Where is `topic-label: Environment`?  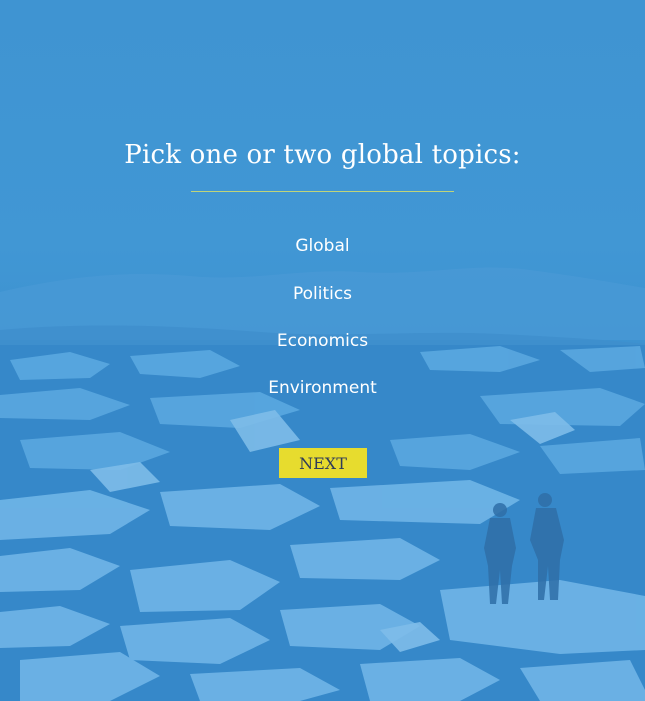 topic-label: Environment is located at coordinates (322, 388).